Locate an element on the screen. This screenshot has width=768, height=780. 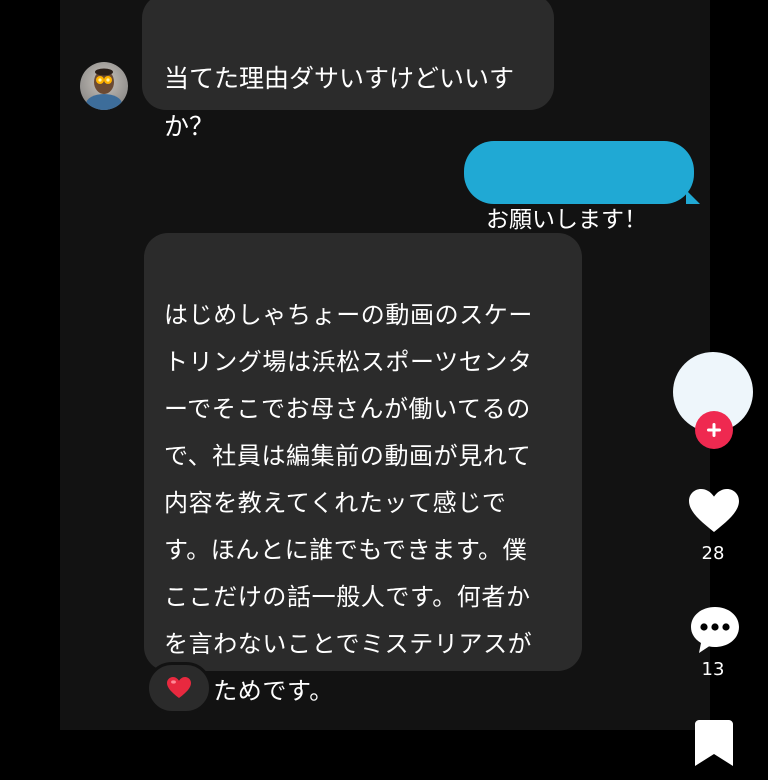
follow-button is located at coordinates (714, 430).